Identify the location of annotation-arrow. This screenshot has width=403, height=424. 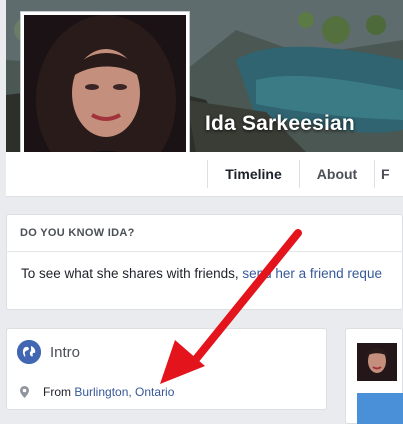
(231, 306).